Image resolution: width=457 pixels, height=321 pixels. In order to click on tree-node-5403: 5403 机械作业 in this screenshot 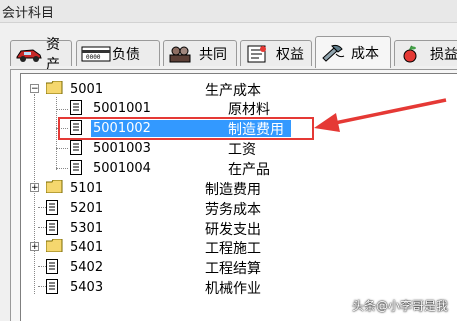, I will do `click(260, 287)`.